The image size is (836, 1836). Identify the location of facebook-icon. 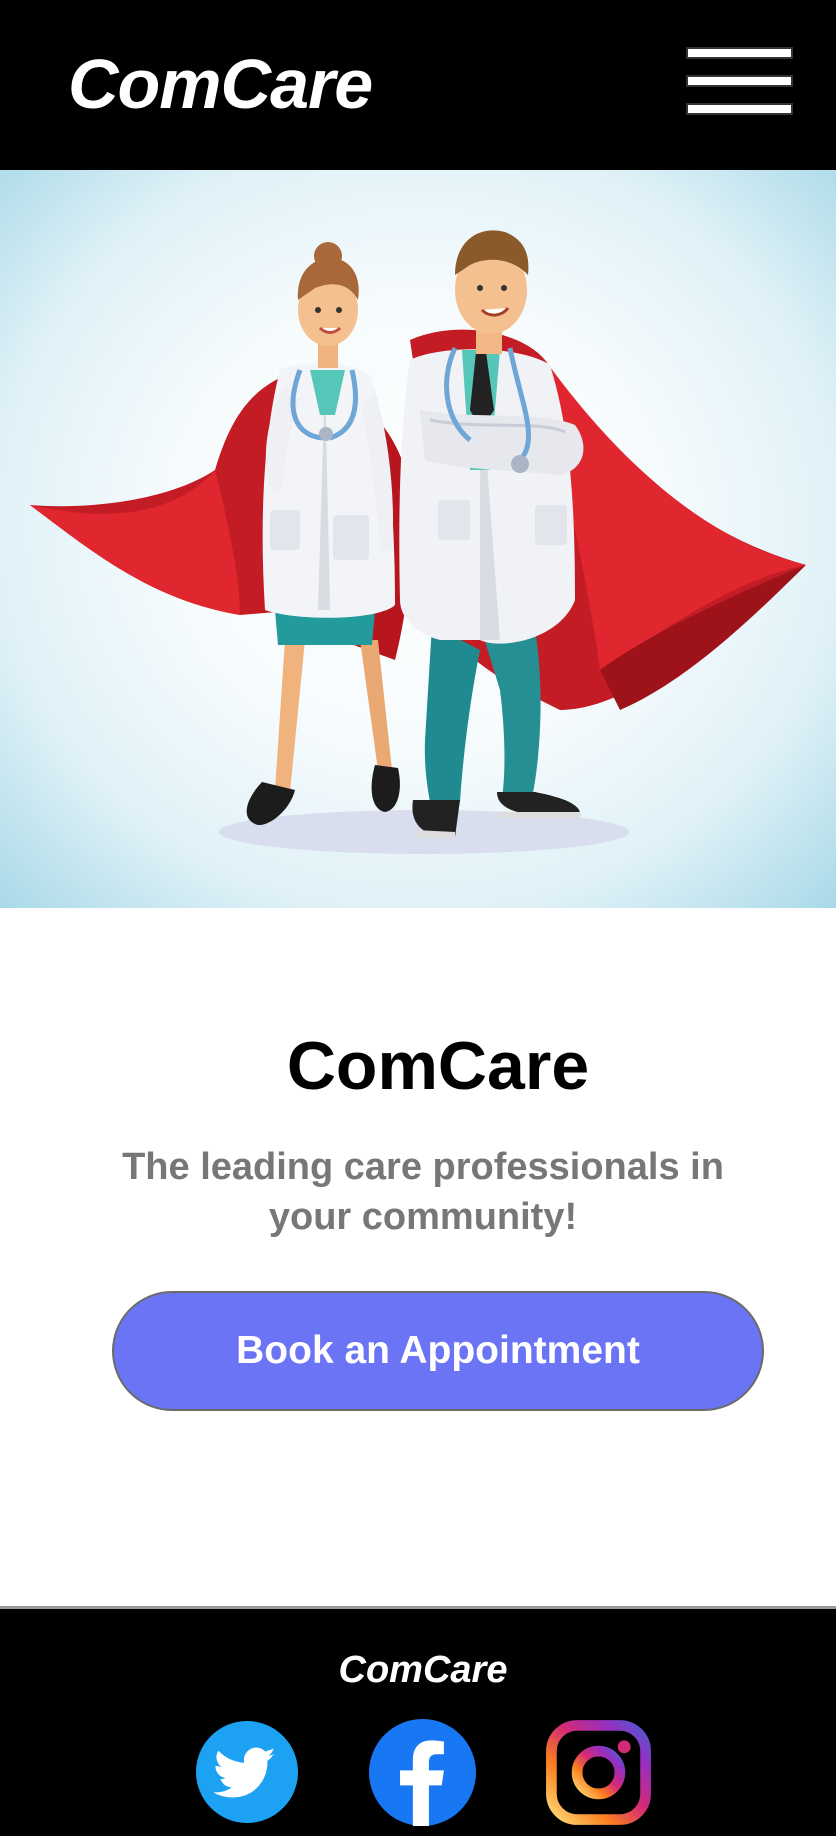
(422, 1772).